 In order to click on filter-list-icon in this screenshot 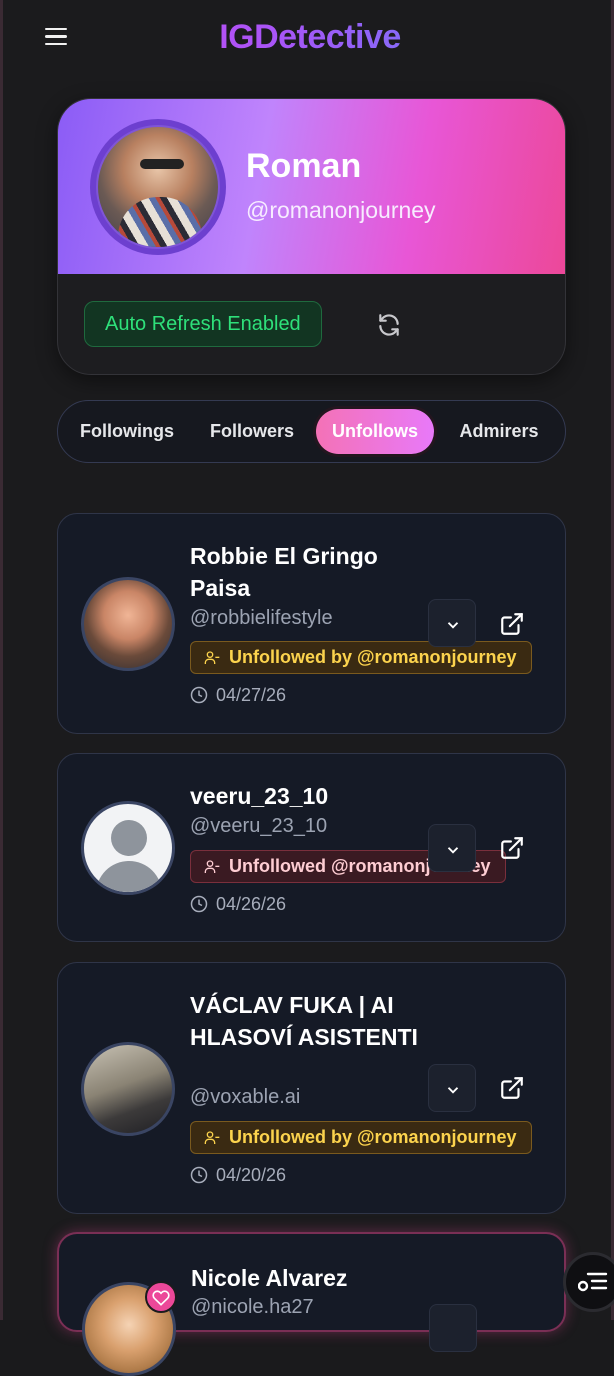, I will do `click(593, 1282)`.